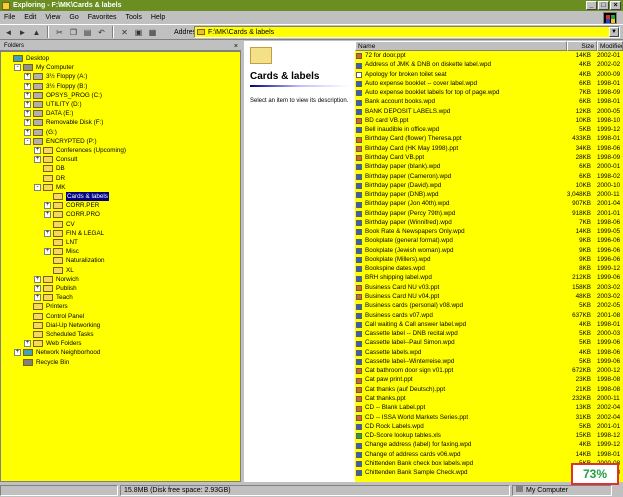  I want to click on tree-item: Scheduled Tasks, so click(59, 334).